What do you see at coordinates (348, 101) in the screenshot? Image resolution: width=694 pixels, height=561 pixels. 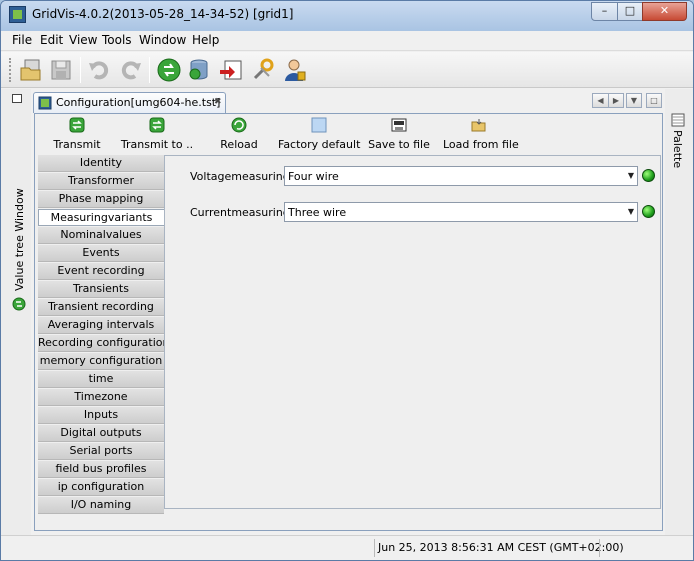 I see `editor-tab-row: Configuration[umg604-he.tst] ✖ ◀ ▶ ▼ □` at bounding box center [348, 101].